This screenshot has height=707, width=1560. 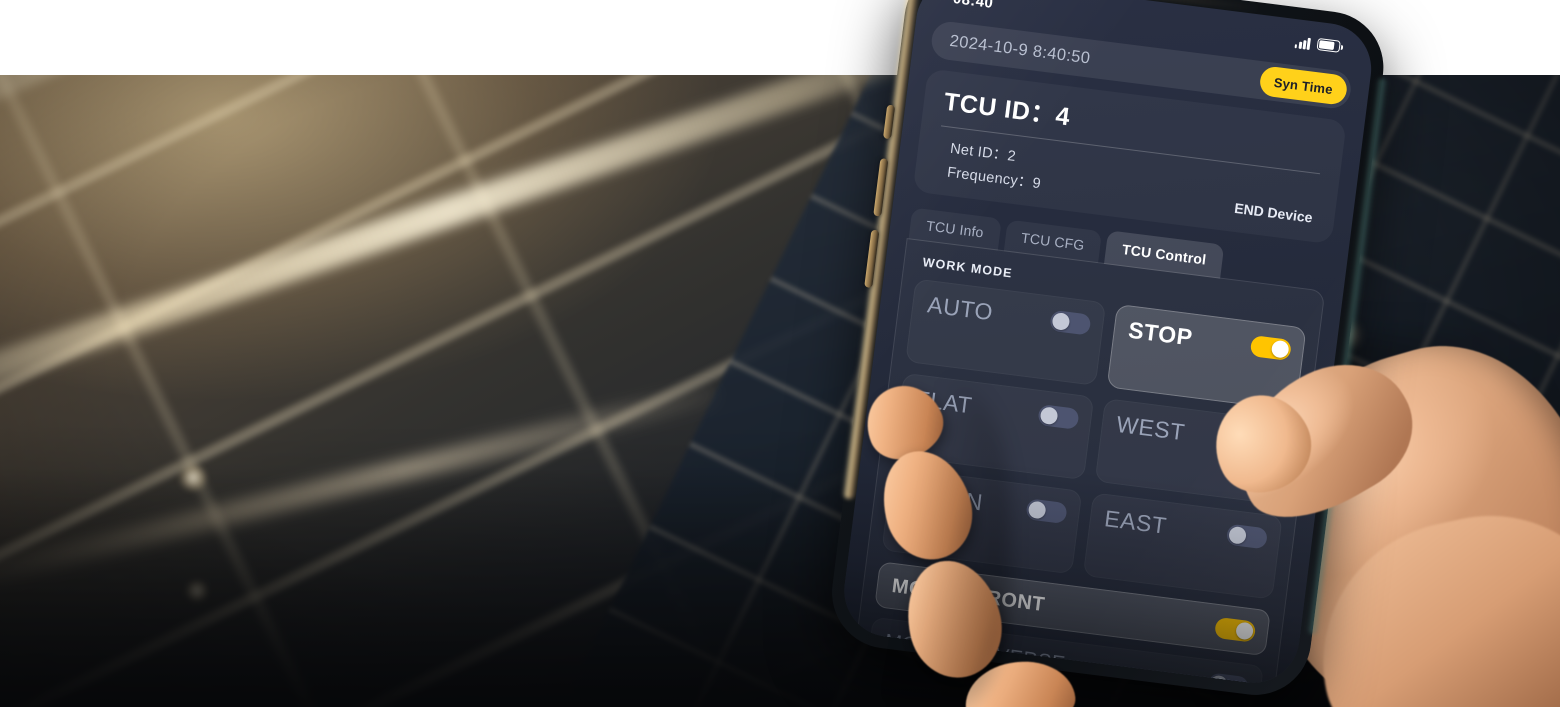 What do you see at coordinates (1198, 434) in the screenshot?
I see `mode-card-west-row: WEST` at bounding box center [1198, 434].